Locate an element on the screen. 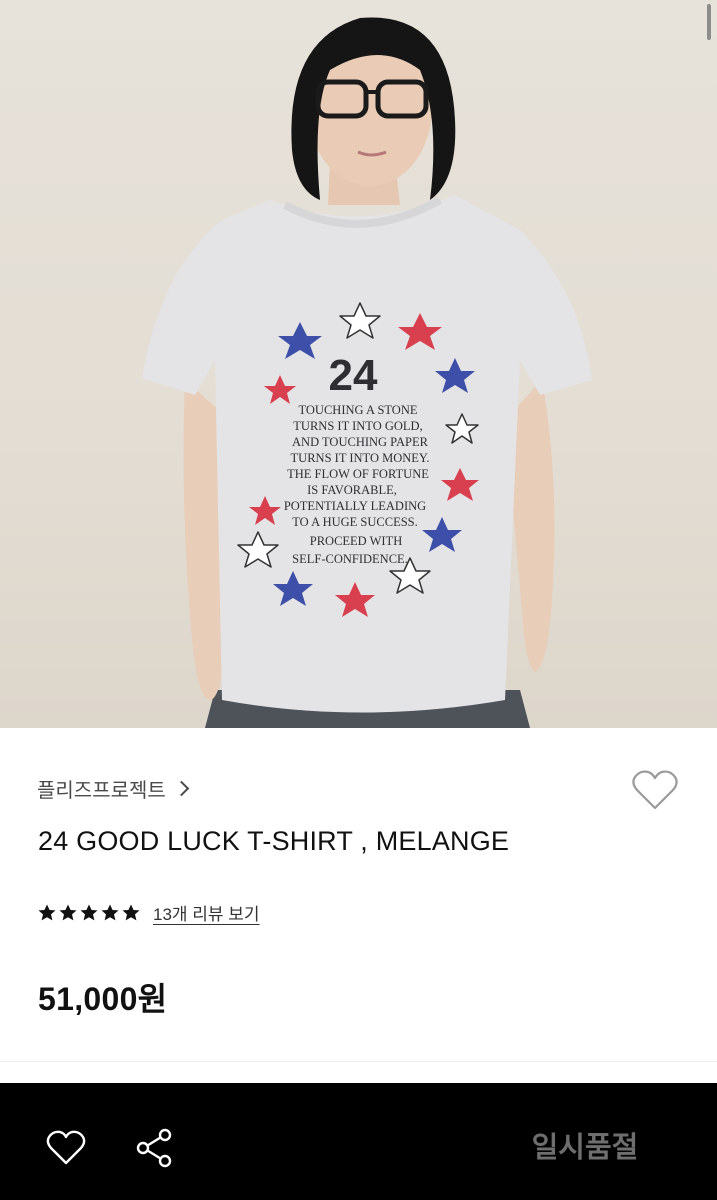 The width and height of the screenshot is (717, 1200). product-title: 24 GOOD LUCK T-SHIRT , MELANGE is located at coordinates (274, 841).